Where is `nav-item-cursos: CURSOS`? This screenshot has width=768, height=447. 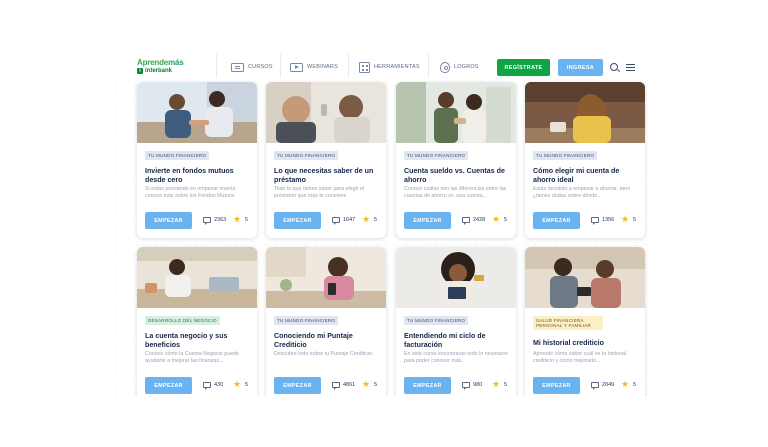
nav-item-cursos: CURSOS is located at coordinates (252, 67).